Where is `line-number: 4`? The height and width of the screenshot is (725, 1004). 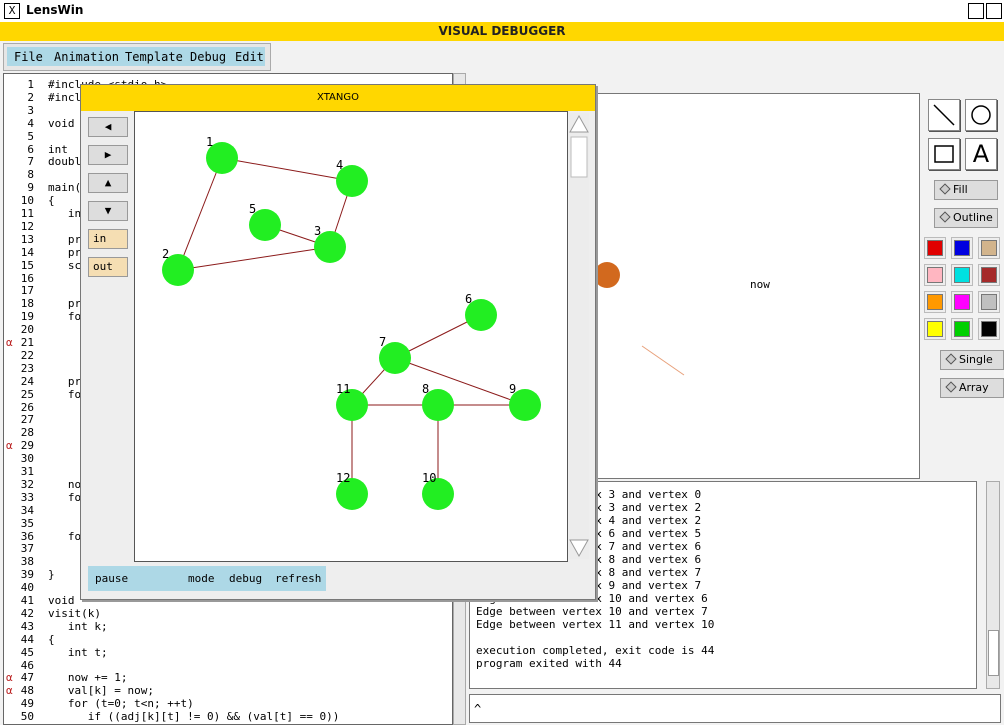
line-number: 4 is located at coordinates (30, 123).